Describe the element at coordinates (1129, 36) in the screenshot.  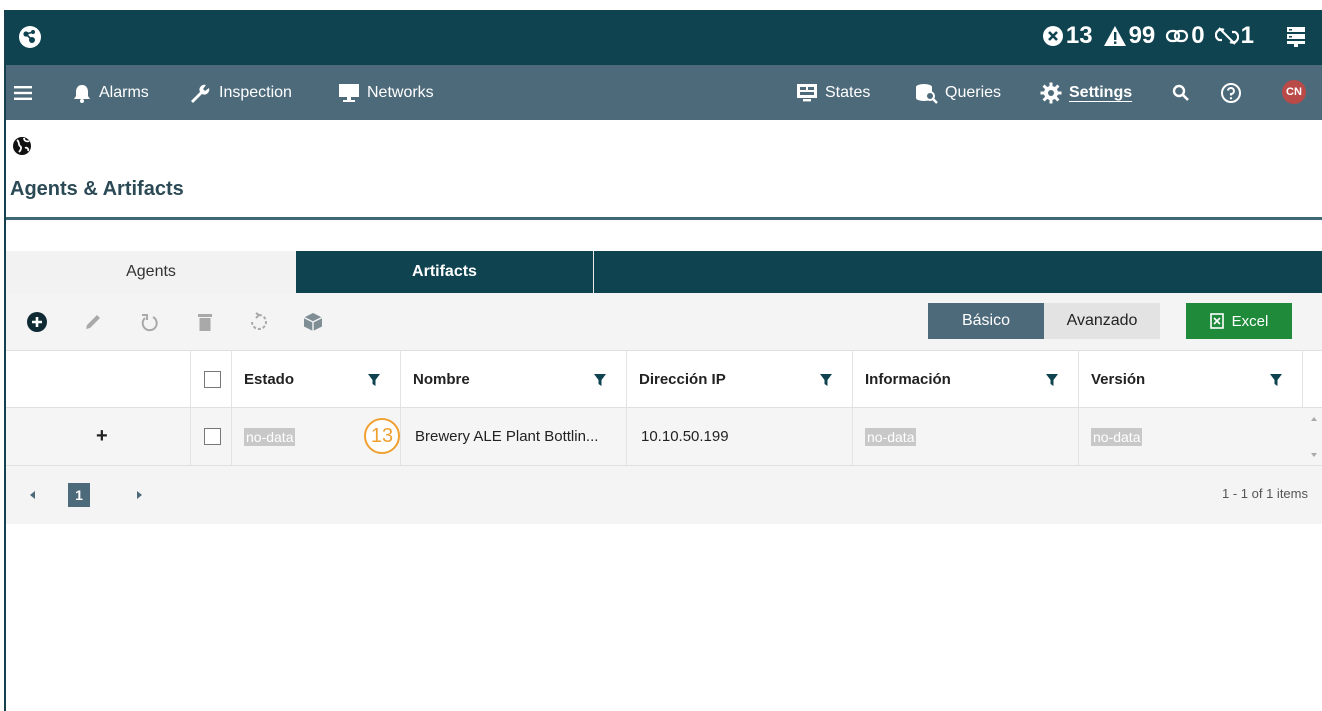
I see `warning-counter: 99` at that location.